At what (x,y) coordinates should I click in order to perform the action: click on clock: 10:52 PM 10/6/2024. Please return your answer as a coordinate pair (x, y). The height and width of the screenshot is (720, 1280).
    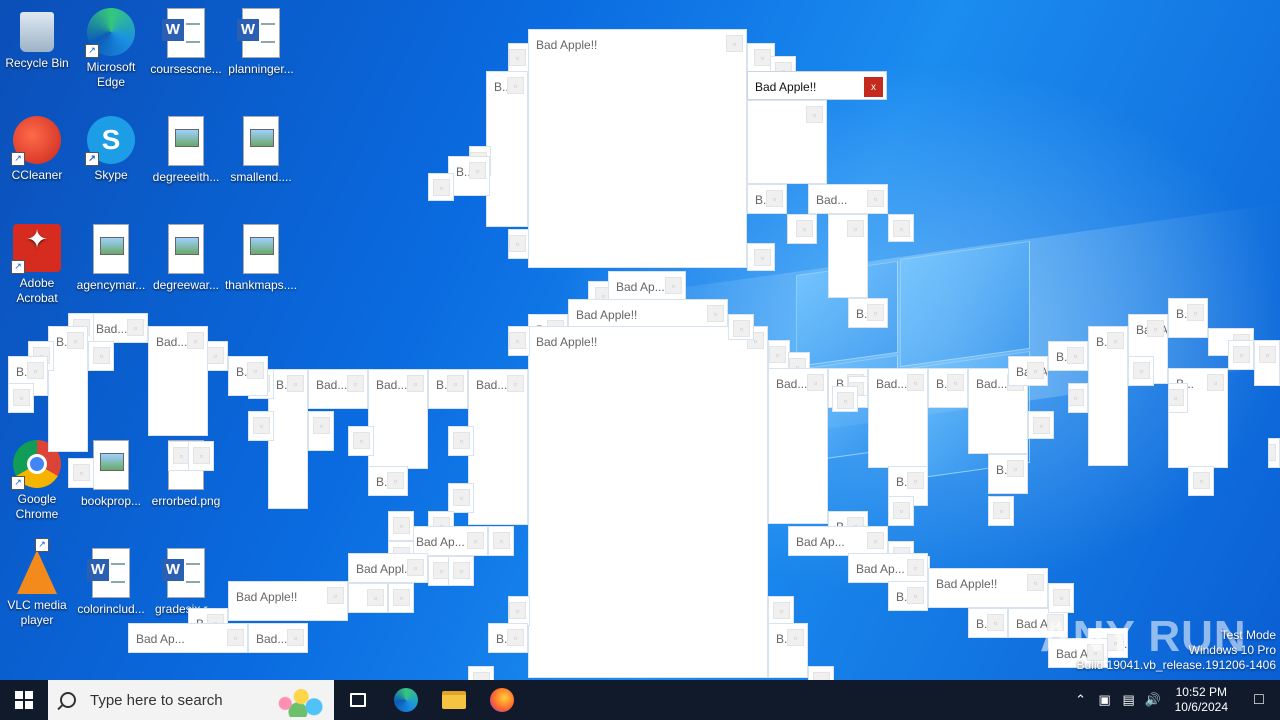
    Looking at the image, I should click on (1201, 700).